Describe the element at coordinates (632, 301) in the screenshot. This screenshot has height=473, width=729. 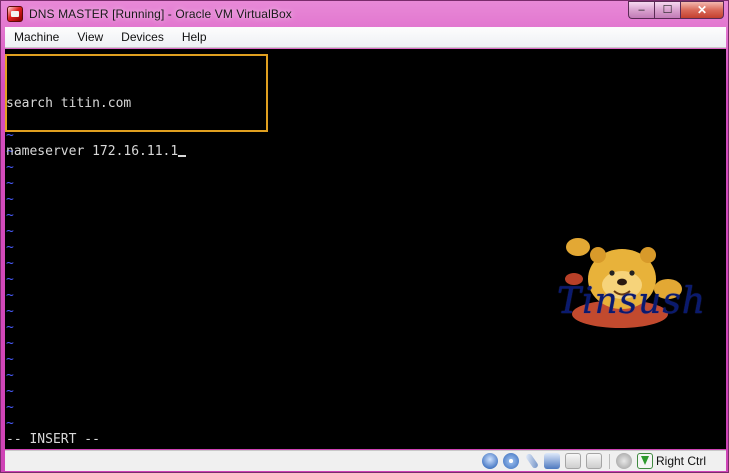
I see `watermark-text: Tinsush` at that location.